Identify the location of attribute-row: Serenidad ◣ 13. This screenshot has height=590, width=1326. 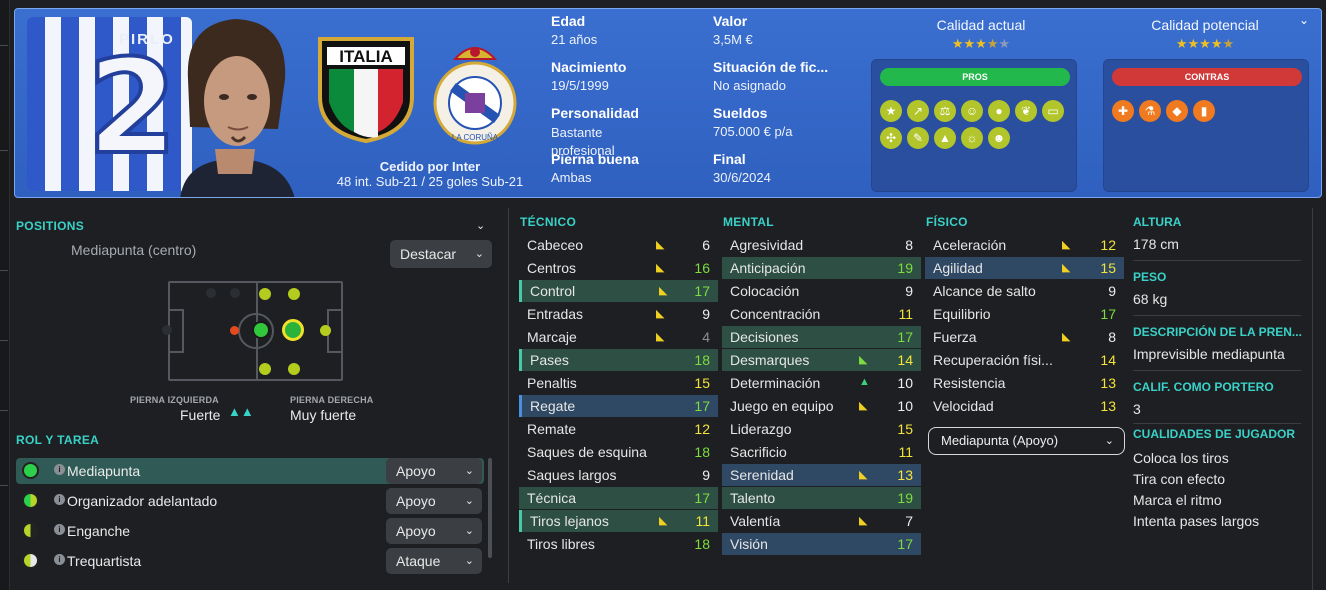
(821, 475).